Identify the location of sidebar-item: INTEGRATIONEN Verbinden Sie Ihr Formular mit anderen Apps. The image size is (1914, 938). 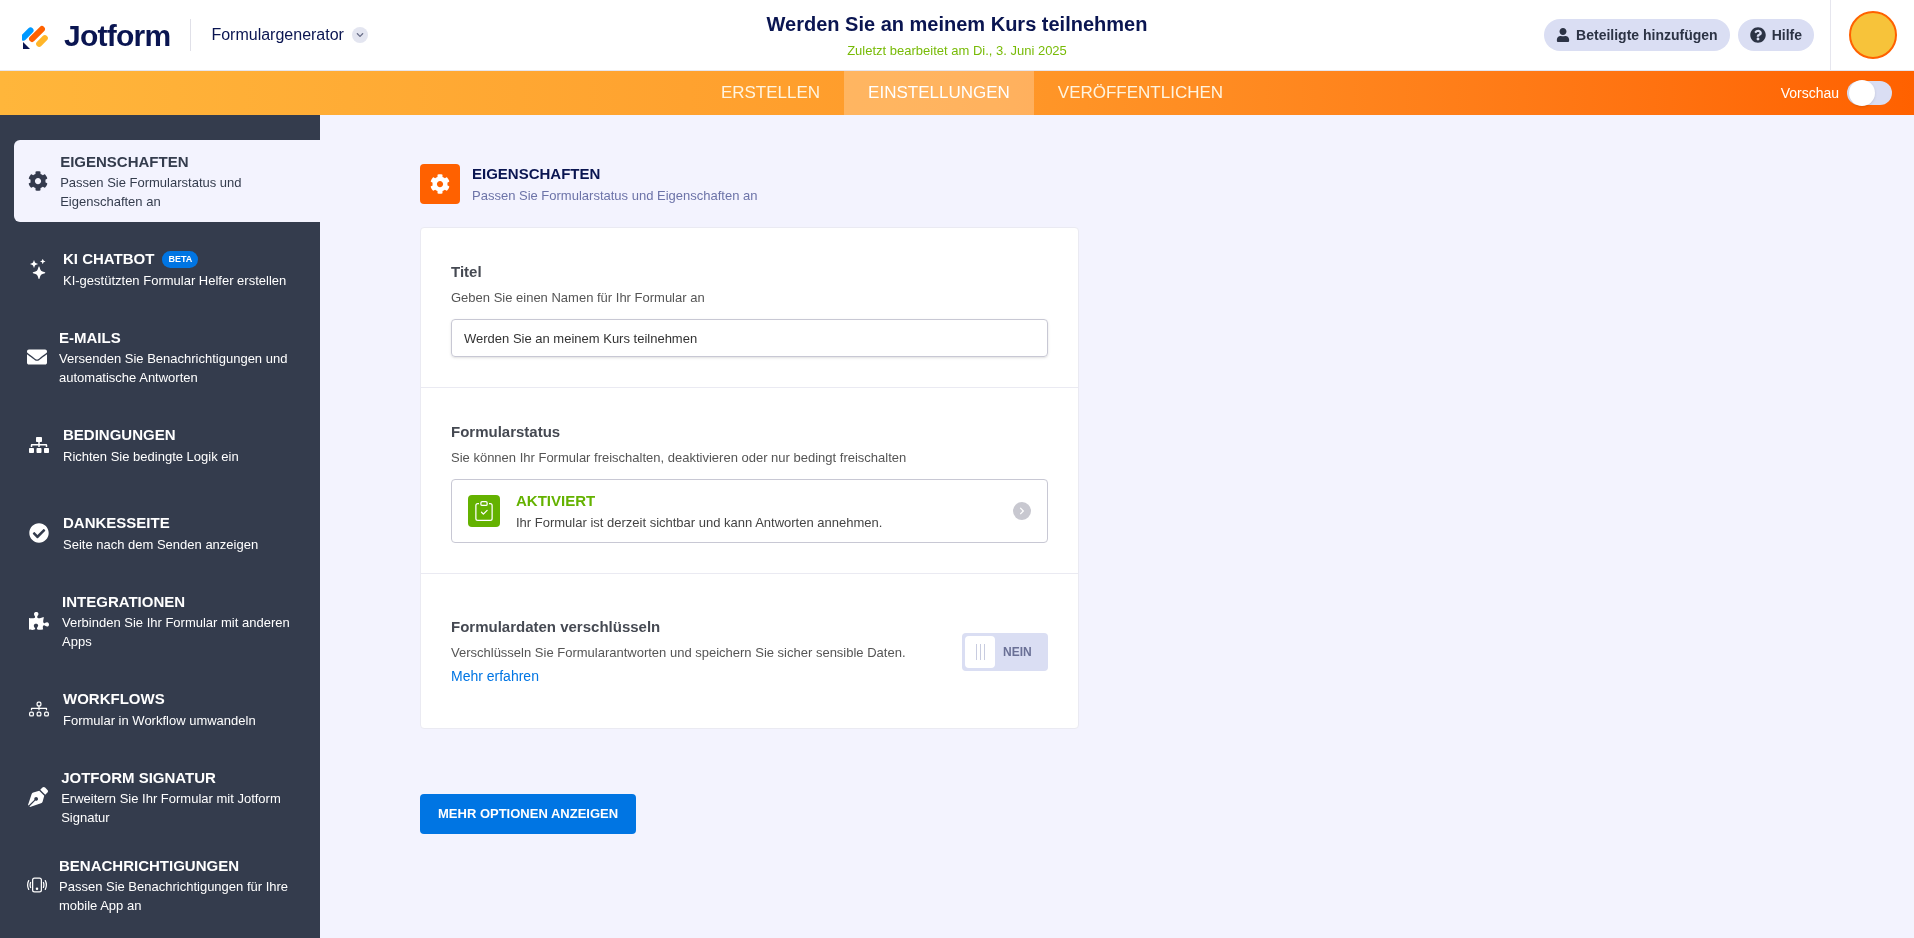
(167, 621).